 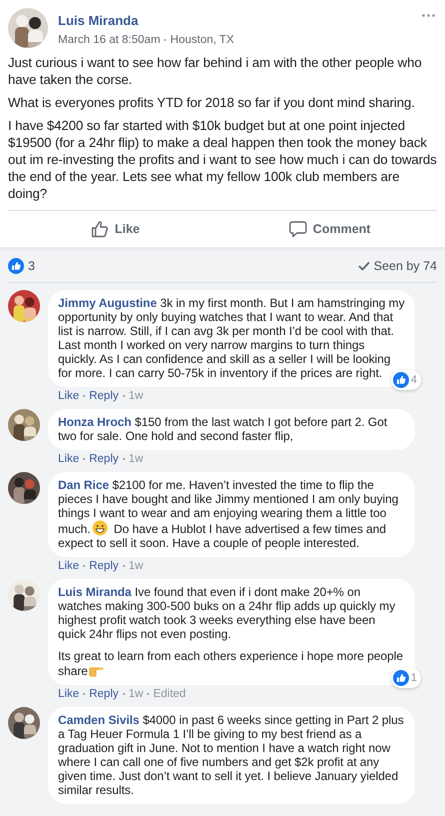 I want to click on like-button: Like, so click(x=115, y=229).